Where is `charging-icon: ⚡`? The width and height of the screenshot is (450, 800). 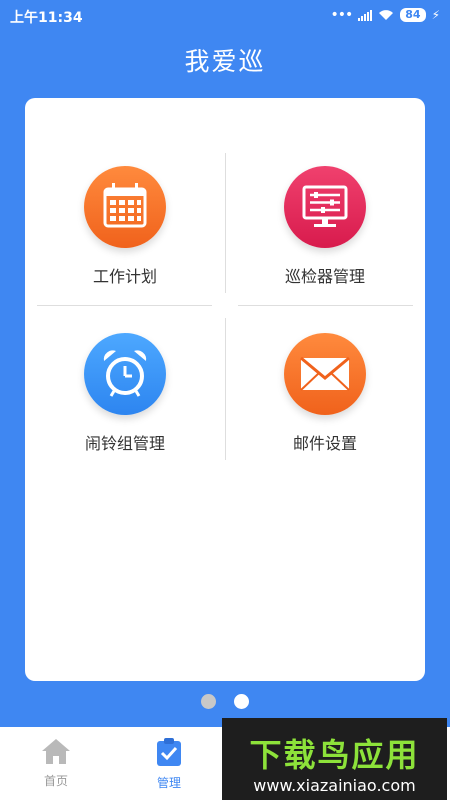 charging-icon: ⚡ is located at coordinates (435, 15).